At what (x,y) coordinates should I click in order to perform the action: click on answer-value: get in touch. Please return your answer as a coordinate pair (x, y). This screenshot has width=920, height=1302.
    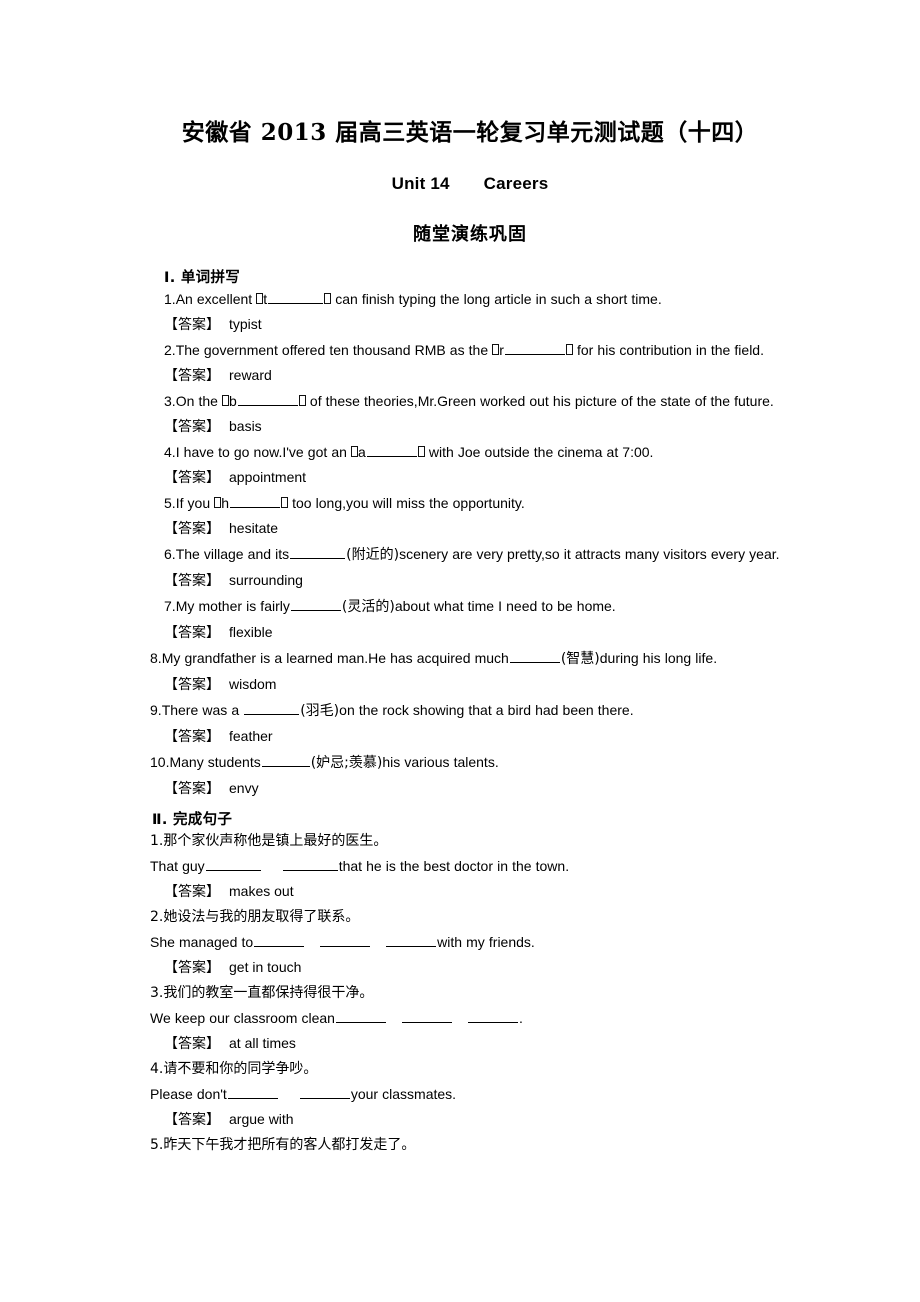
    Looking at the image, I should click on (265, 967).